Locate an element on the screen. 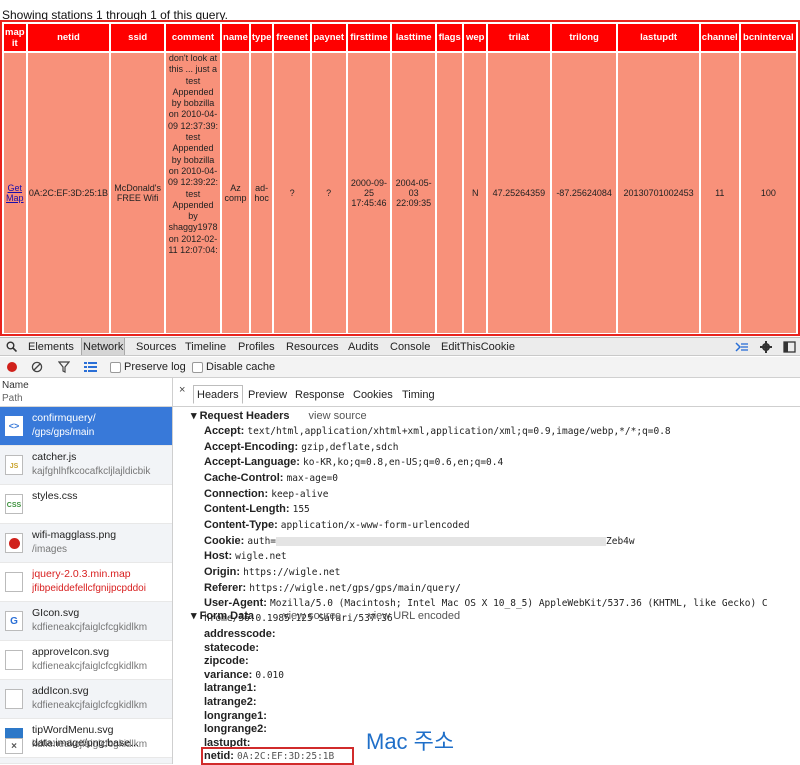 Image resolution: width=800 pixels, height=765 pixels. header-accept-encoding: Accept-Encoding: gzip,deflate,sdch is located at coordinates (301, 447).